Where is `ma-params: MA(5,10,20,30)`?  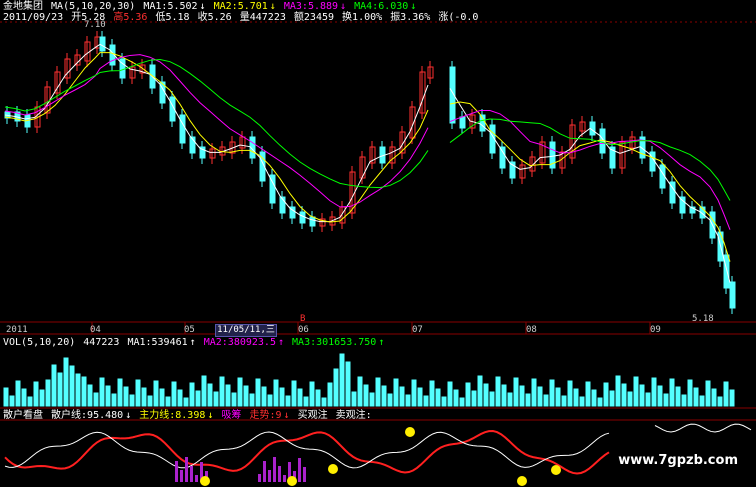 ma-params: MA(5,10,20,30) is located at coordinates (93, 6).